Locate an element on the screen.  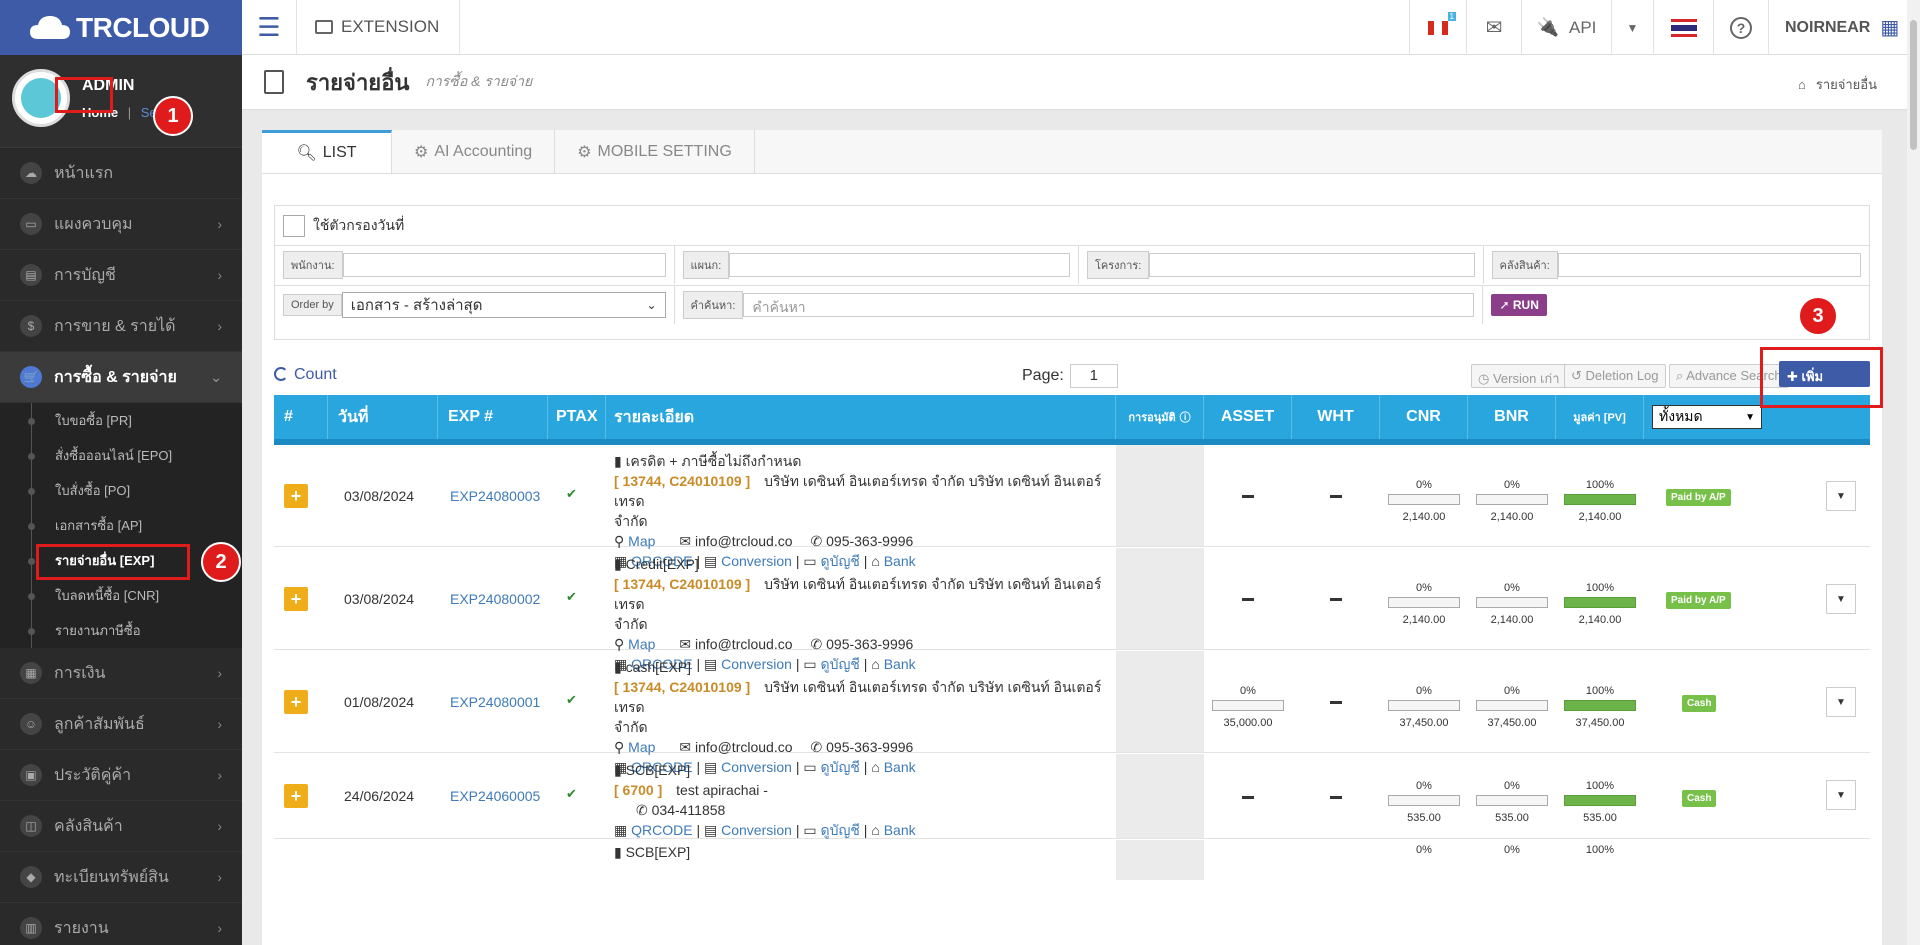
row-description: Credit[EXP] is located at coordinates (662, 564).